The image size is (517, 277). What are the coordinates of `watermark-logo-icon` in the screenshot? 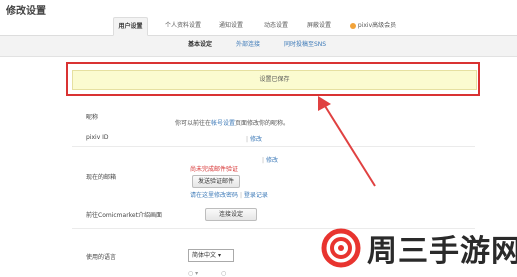 It's located at (341, 248).